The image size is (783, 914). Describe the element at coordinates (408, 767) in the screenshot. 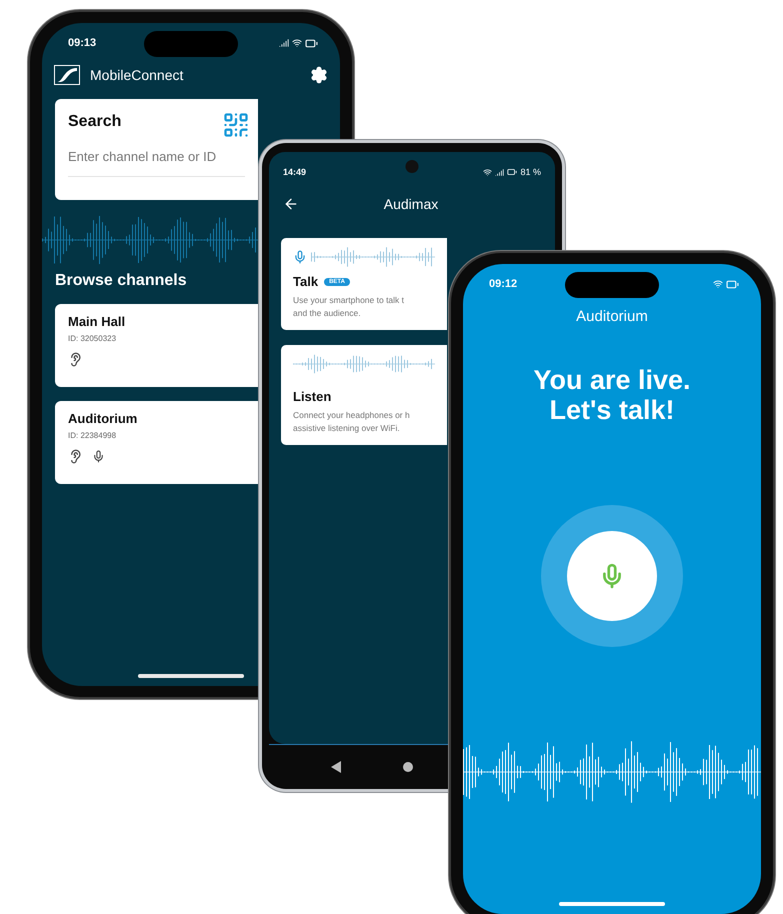

I see `nav-home-icon` at that location.